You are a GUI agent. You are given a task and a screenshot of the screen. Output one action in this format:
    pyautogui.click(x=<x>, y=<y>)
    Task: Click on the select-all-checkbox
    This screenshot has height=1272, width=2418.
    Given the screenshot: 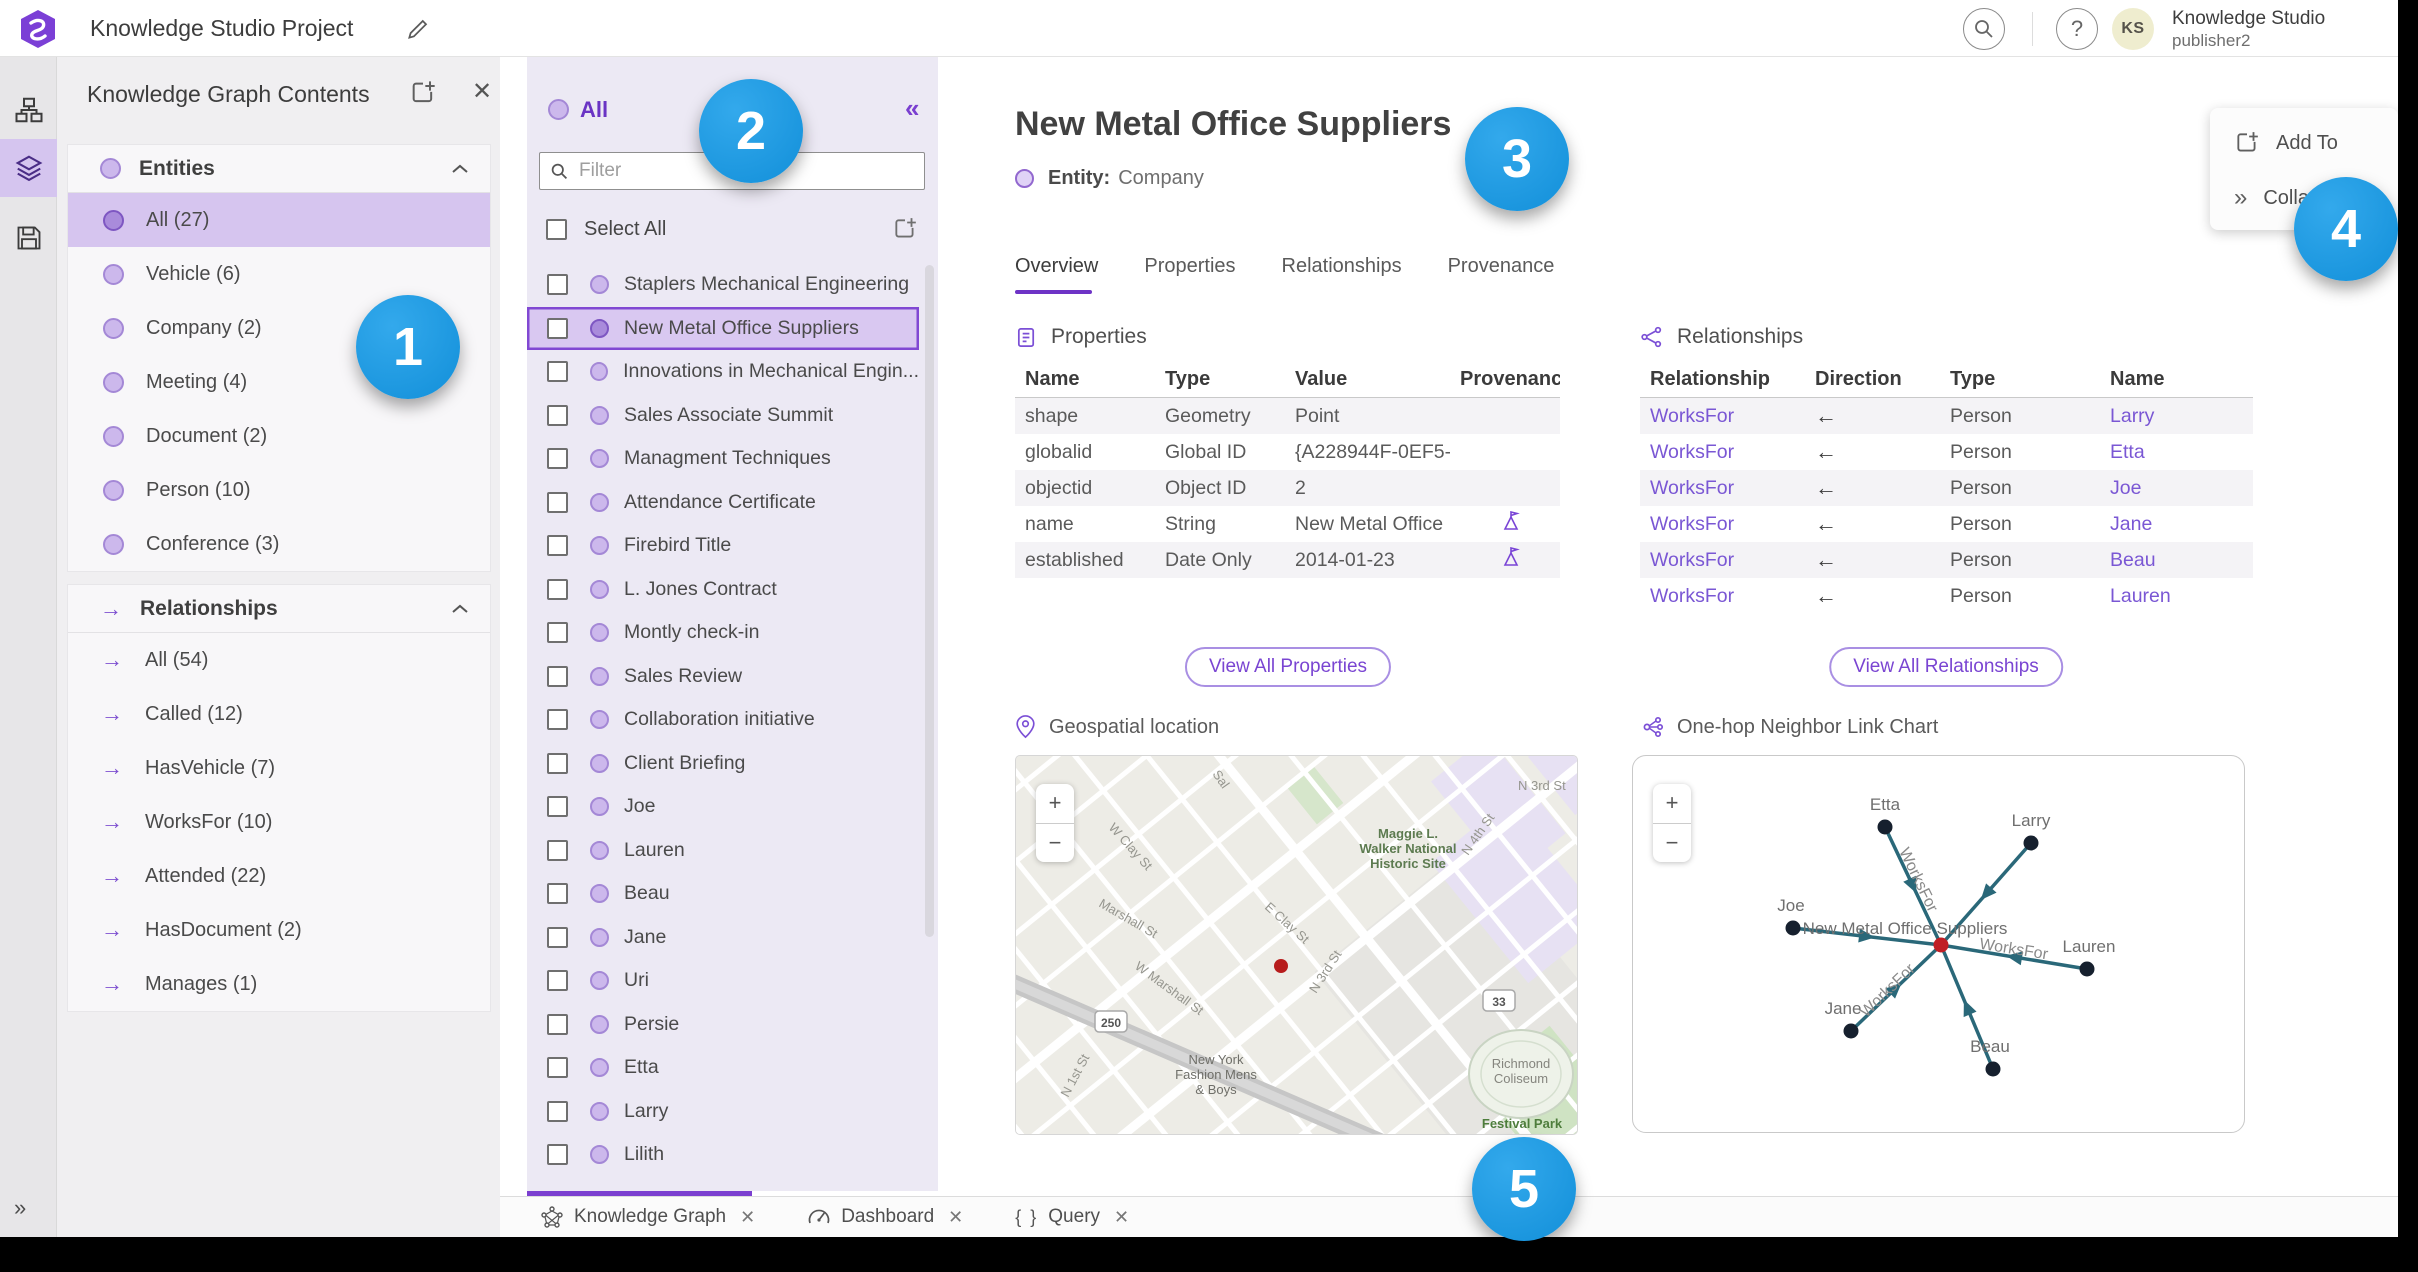 What is the action you would take?
    pyautogui.click(x=556, y=229)
    